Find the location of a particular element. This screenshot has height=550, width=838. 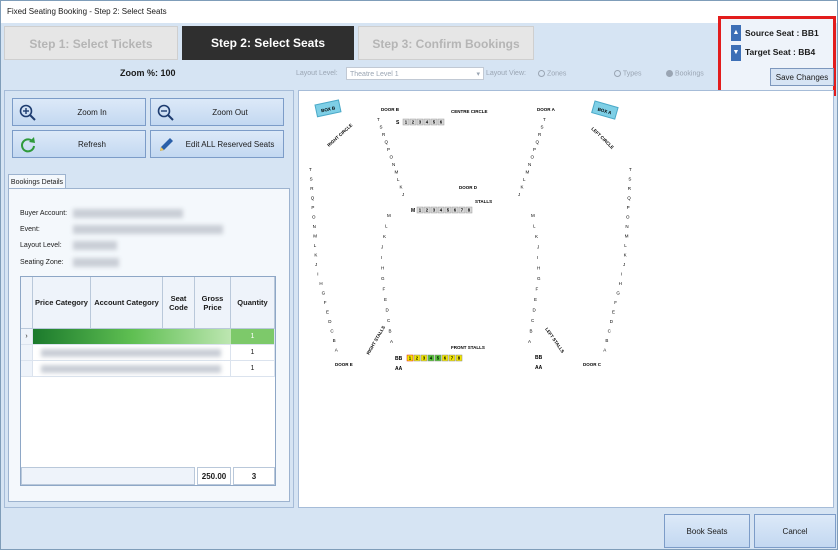

zoom-in-button: Zoom In is located at coordinates (79, 112).